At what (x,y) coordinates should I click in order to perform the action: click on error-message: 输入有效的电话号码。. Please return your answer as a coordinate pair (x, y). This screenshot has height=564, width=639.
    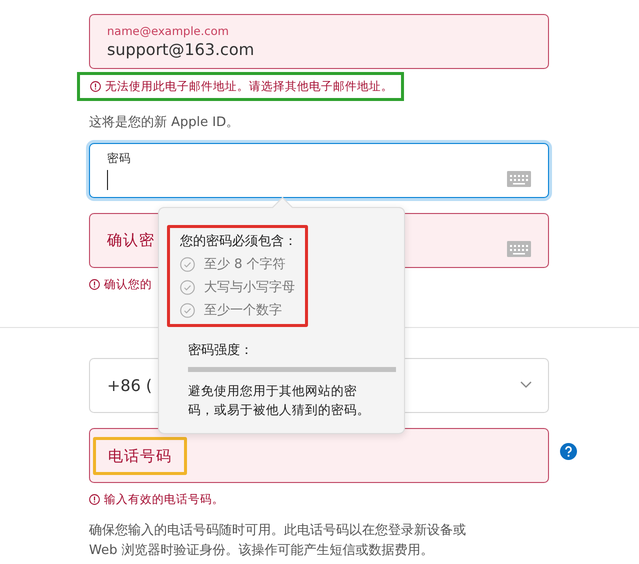
    Looking at the image, I should click on (164, 499).